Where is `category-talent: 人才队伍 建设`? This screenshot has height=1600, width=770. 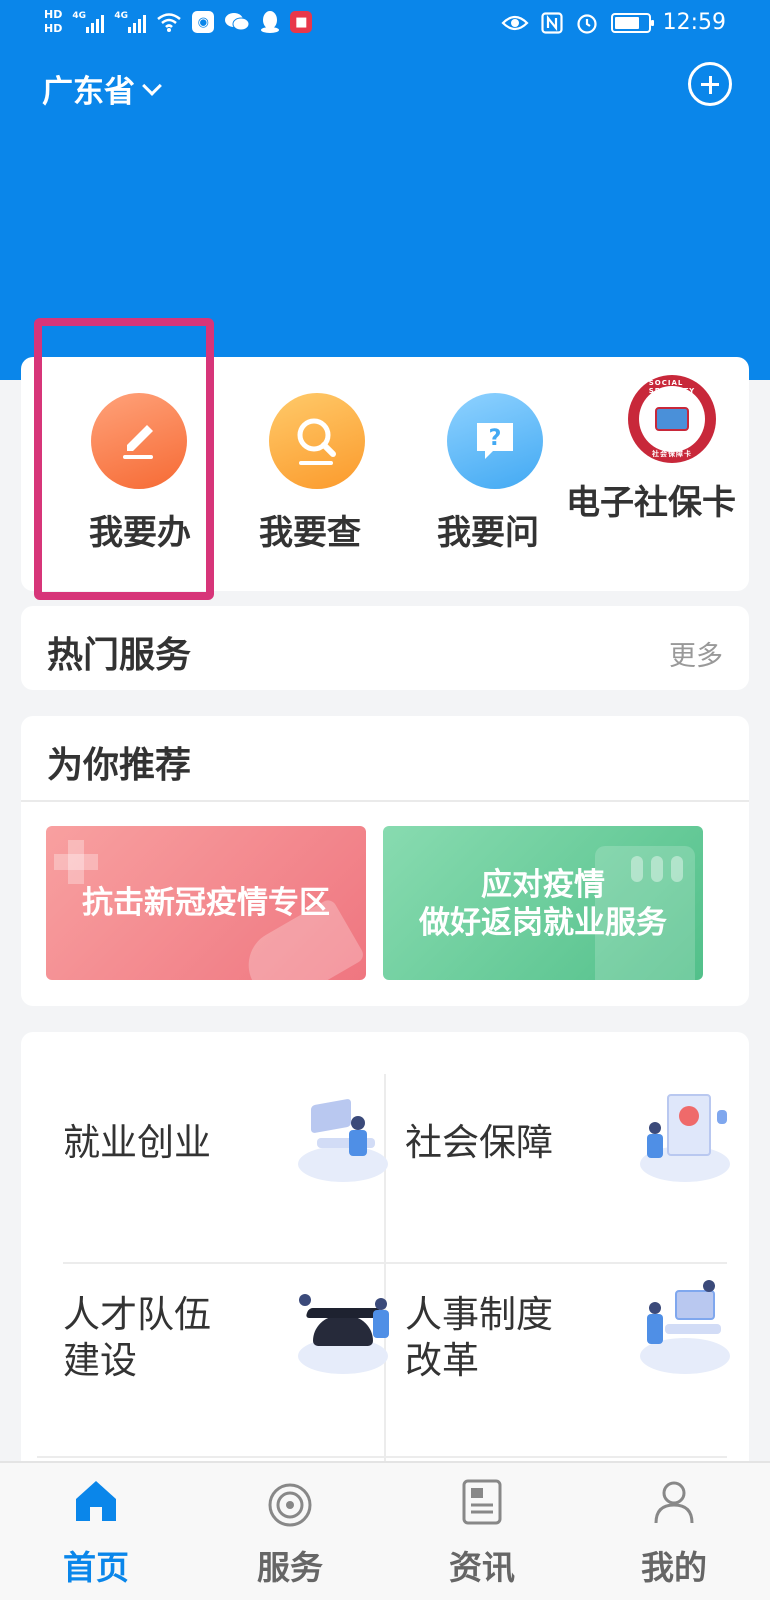
category-talent: 人才队伍 建设 is located at coordinates (228, 1370).